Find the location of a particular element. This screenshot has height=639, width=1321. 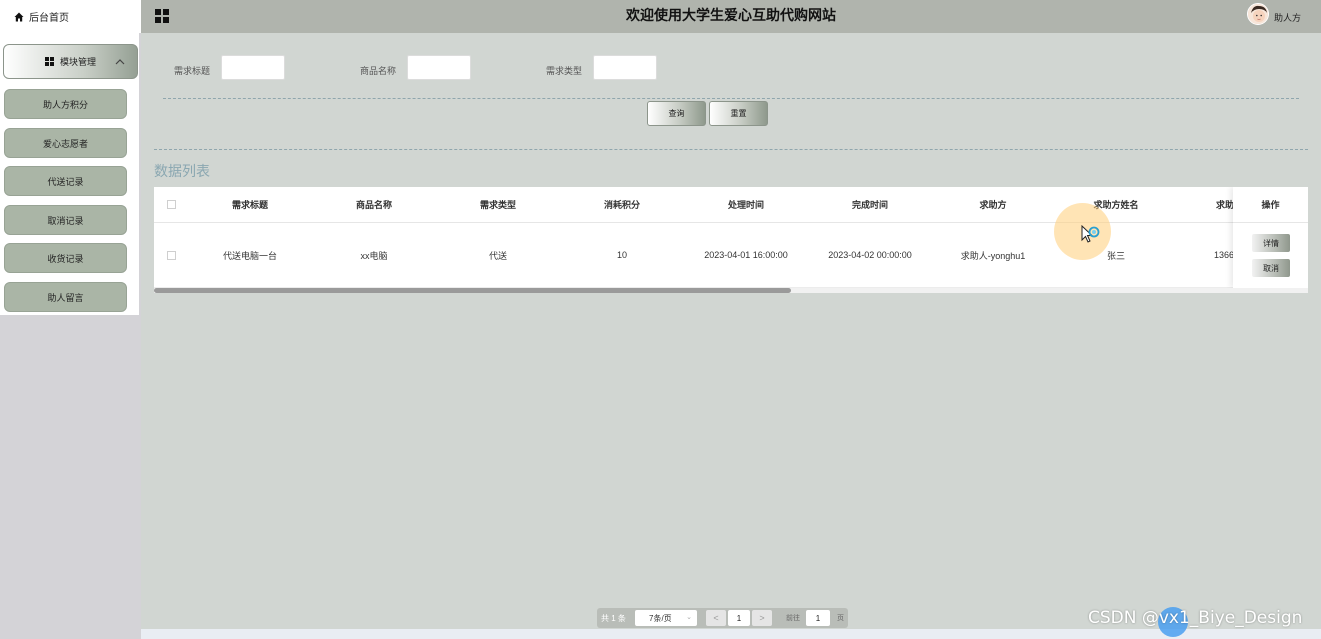

goto-label: 前往 is located at coordinates (793, 618).